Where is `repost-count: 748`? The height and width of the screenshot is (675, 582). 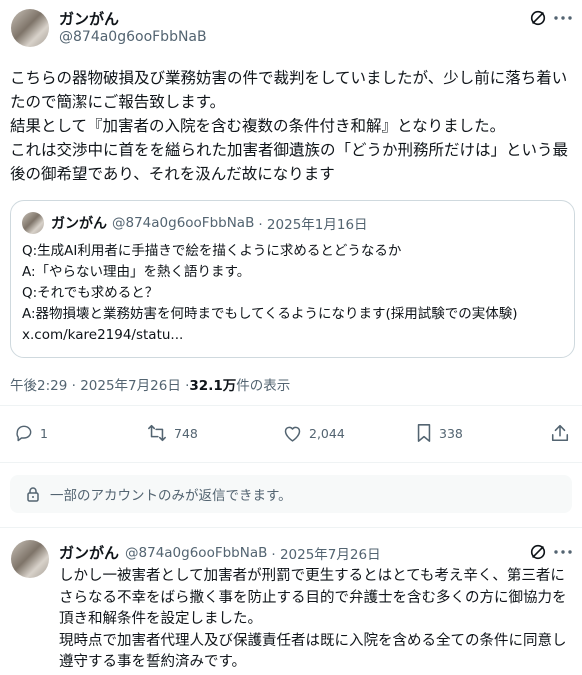
repost-count: 748 is located at coordinates (186, 433).